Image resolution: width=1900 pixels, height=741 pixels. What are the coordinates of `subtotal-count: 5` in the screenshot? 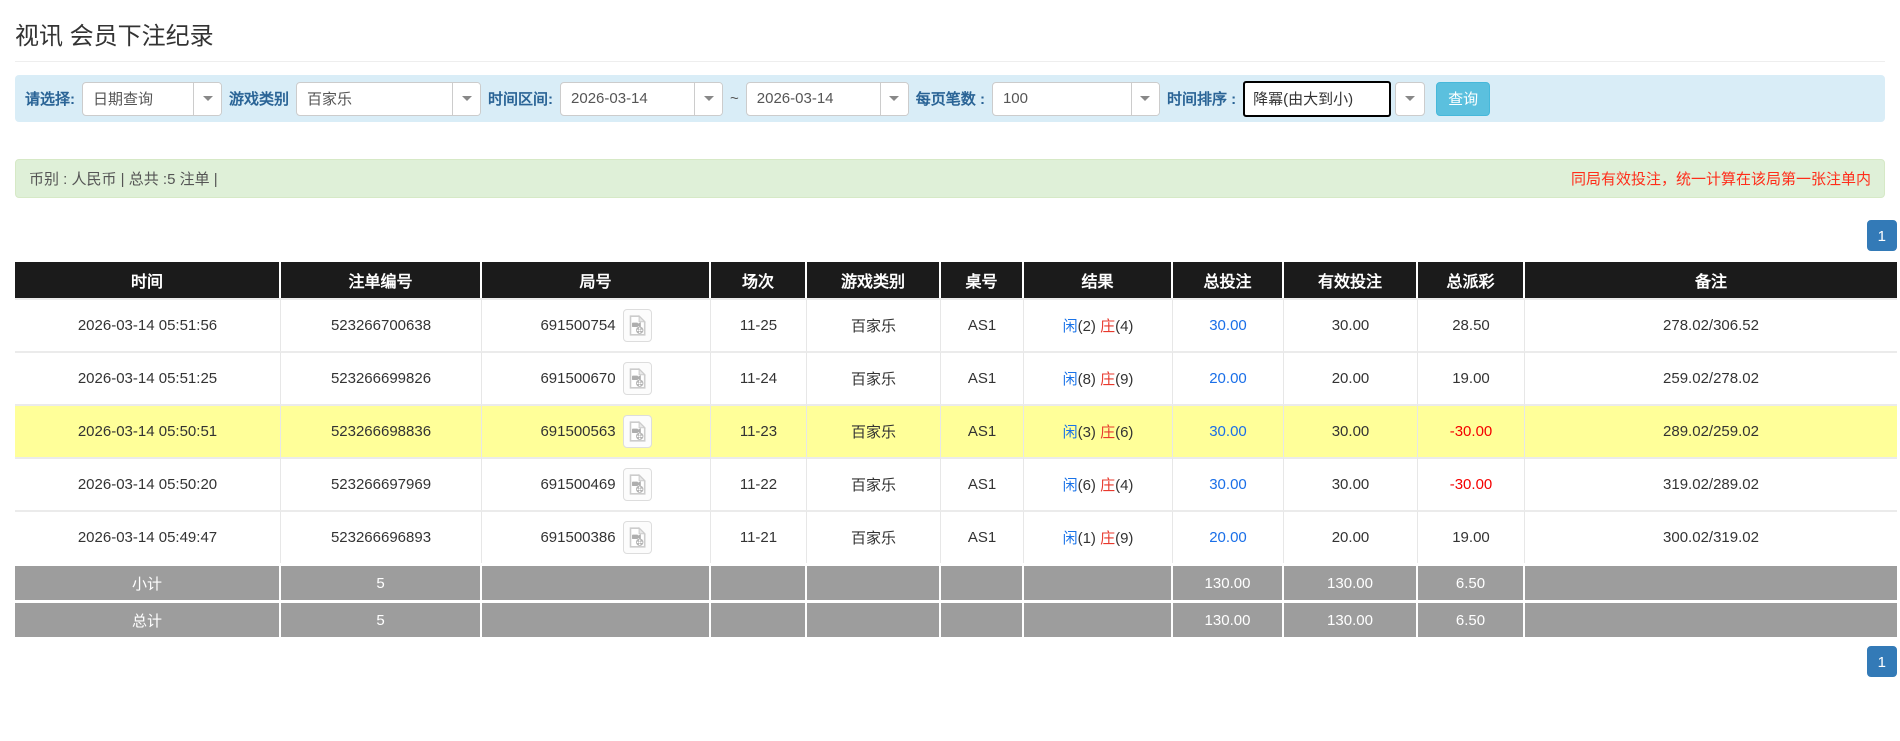 It's located at (381, 581).